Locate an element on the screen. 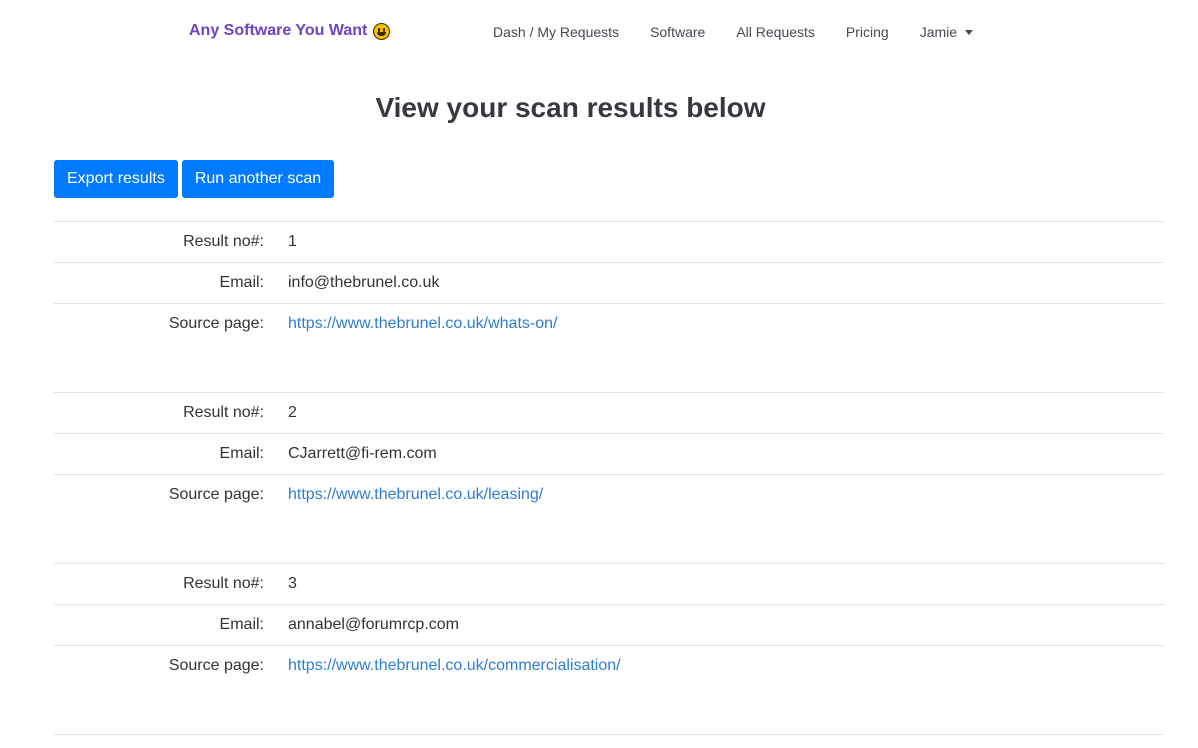  result-number-value: 1 is located at coordinates (292, 241).